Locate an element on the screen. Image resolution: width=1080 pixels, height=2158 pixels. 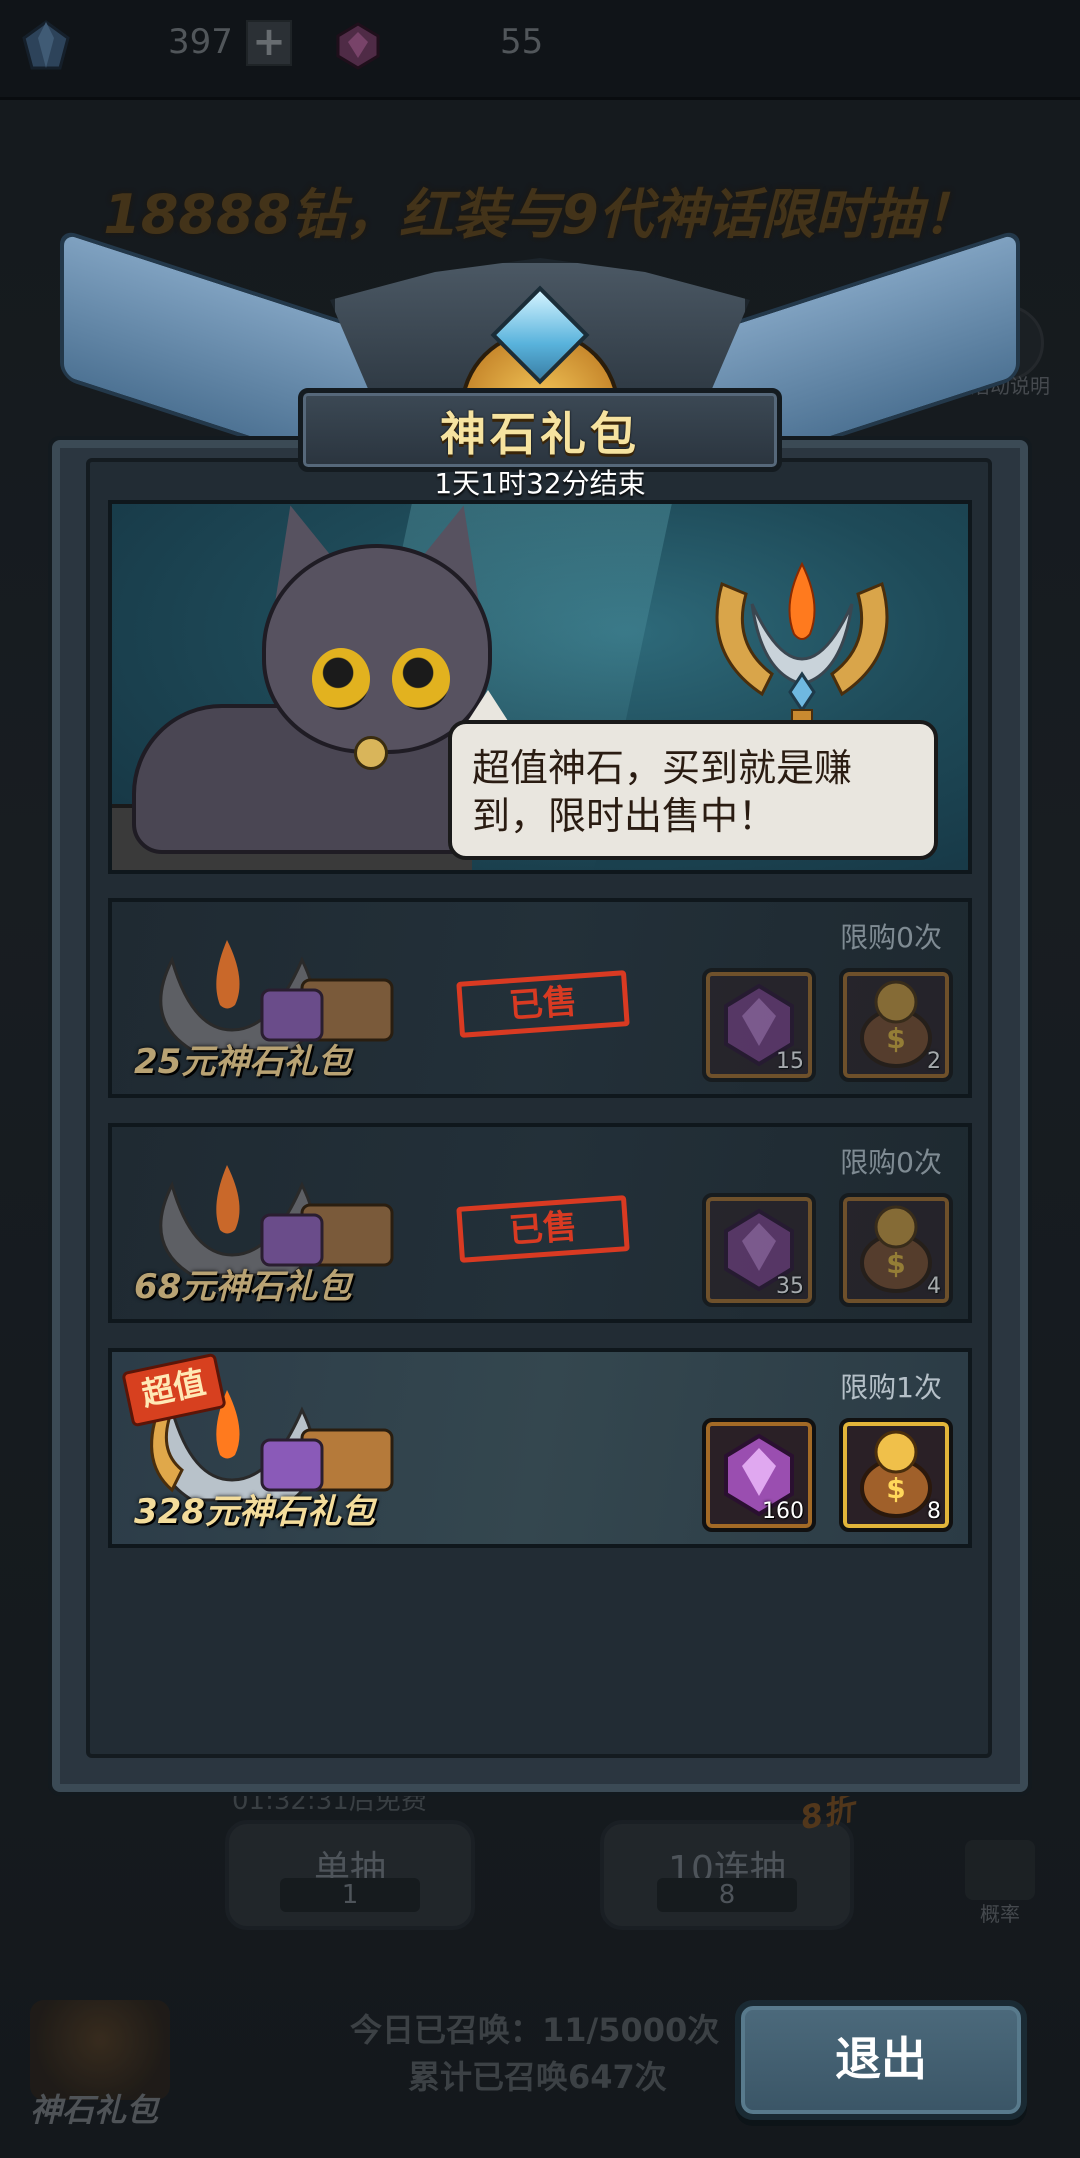
gold-bag-reward-slot: $ 2 is located at coordinates (896, 1025).